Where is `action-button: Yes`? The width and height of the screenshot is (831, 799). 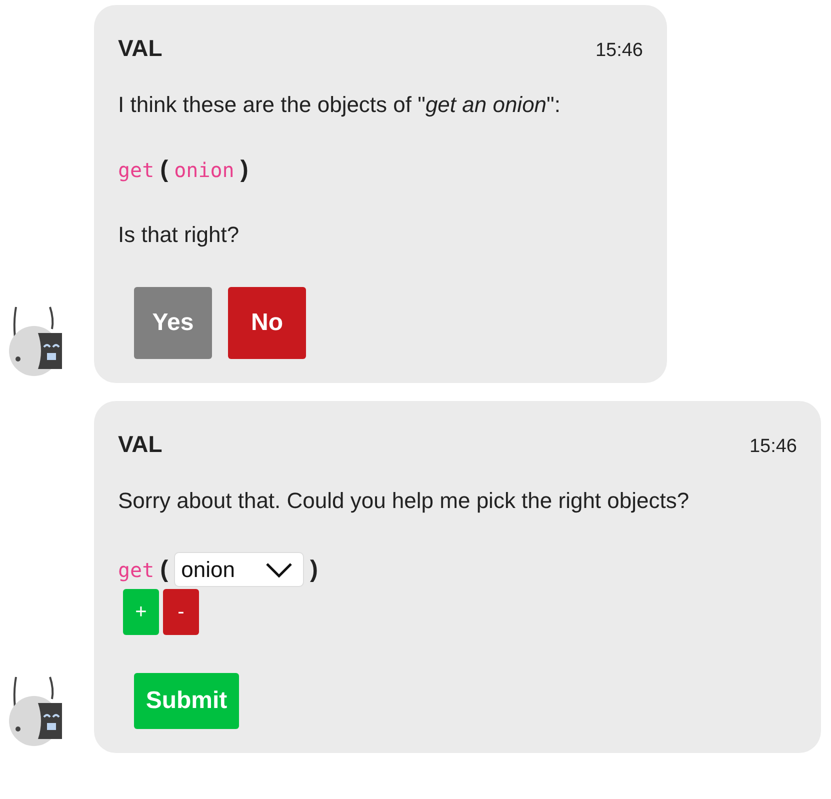 action-button: Yes is located at coordinates (173, 322).